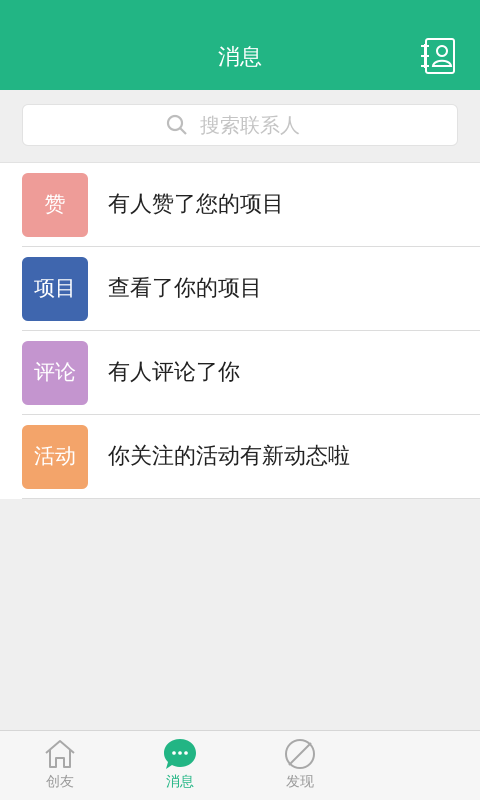 The height and width of the screenshot is (800, 480). I want to click on message-row: 赞 有人赞了您的项目, so click(251, 205).